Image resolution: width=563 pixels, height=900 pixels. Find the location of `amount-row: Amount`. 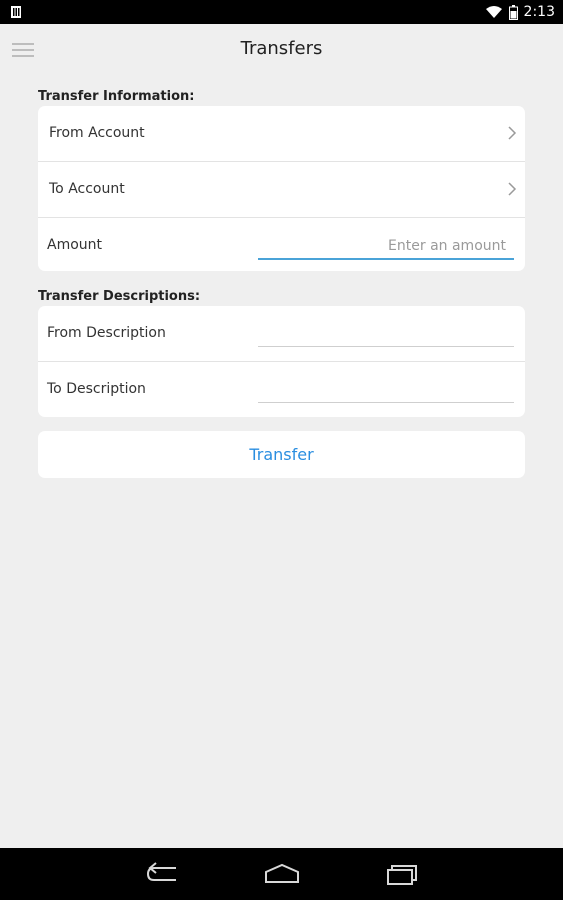

amount-row: Amount is located at coordinates (281, 244).